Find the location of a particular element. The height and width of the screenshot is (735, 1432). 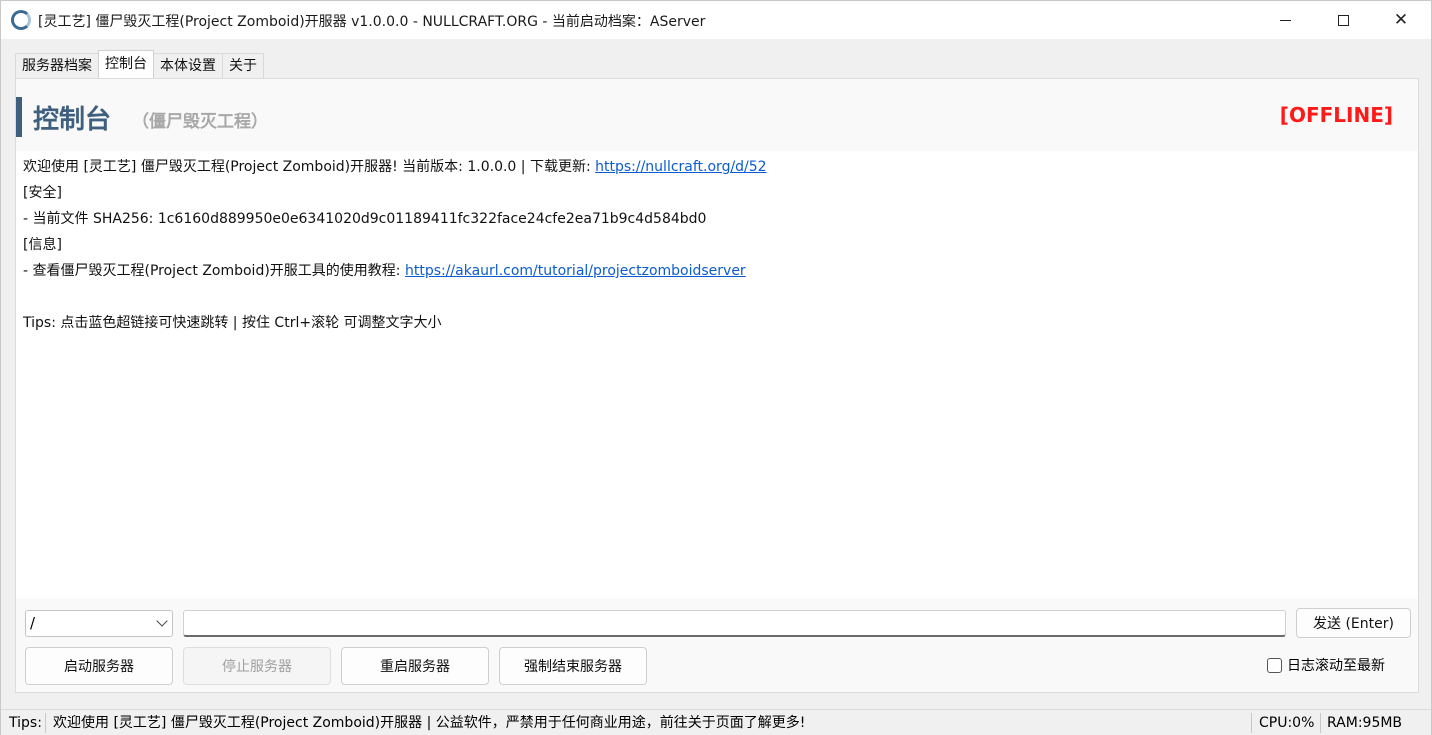

page-subtitle: （僵尸毁灭工程） is located at coordinates (200, 122).